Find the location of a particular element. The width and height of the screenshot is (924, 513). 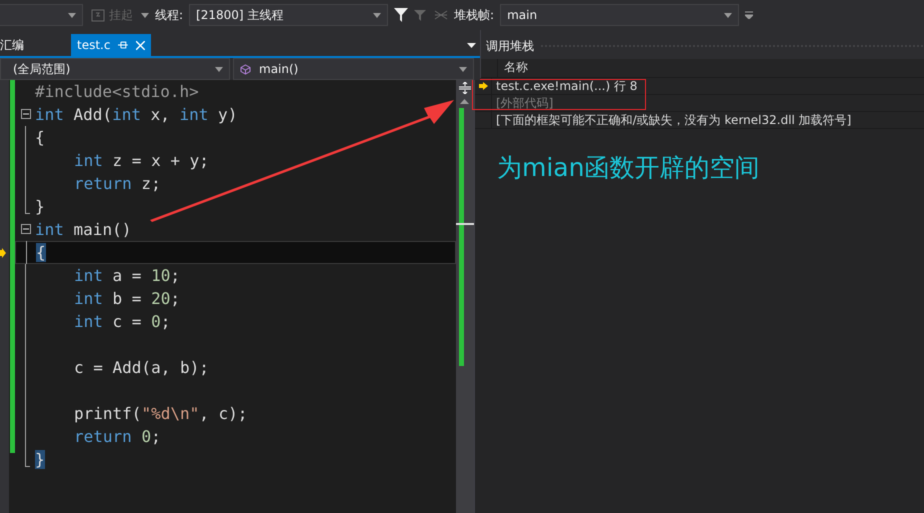

stack-frame-row: test.c.exe!main(...) 行 8 is located at coordinates (565, 86).